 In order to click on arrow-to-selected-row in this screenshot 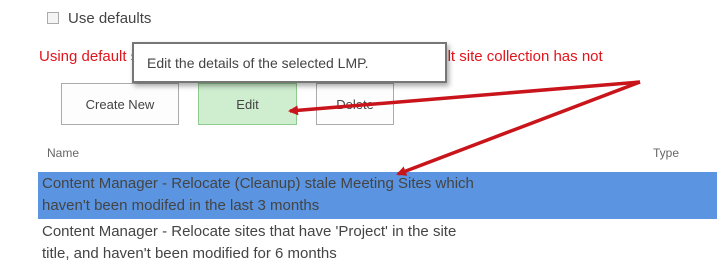, I will do `click(518, 128)`.